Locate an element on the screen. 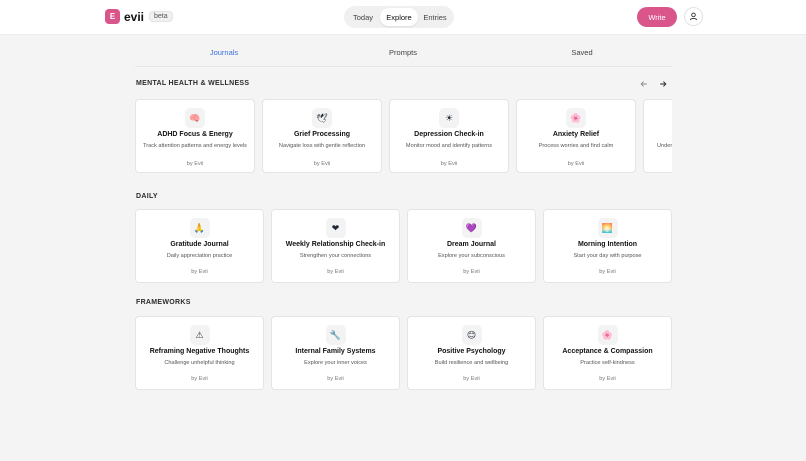  card-title: Weekly Relationship Check-in is located at coordinates (335, 244).